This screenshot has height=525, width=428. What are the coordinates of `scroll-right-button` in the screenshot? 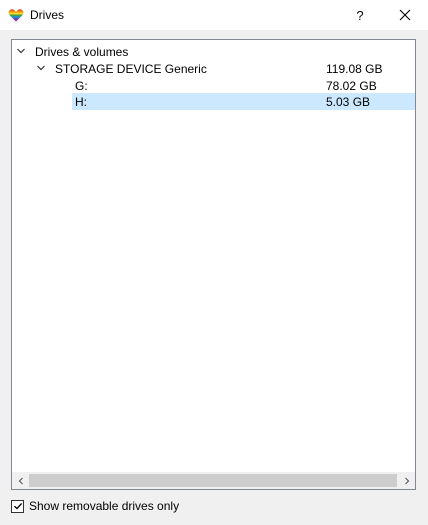 It's located at (406, 480).